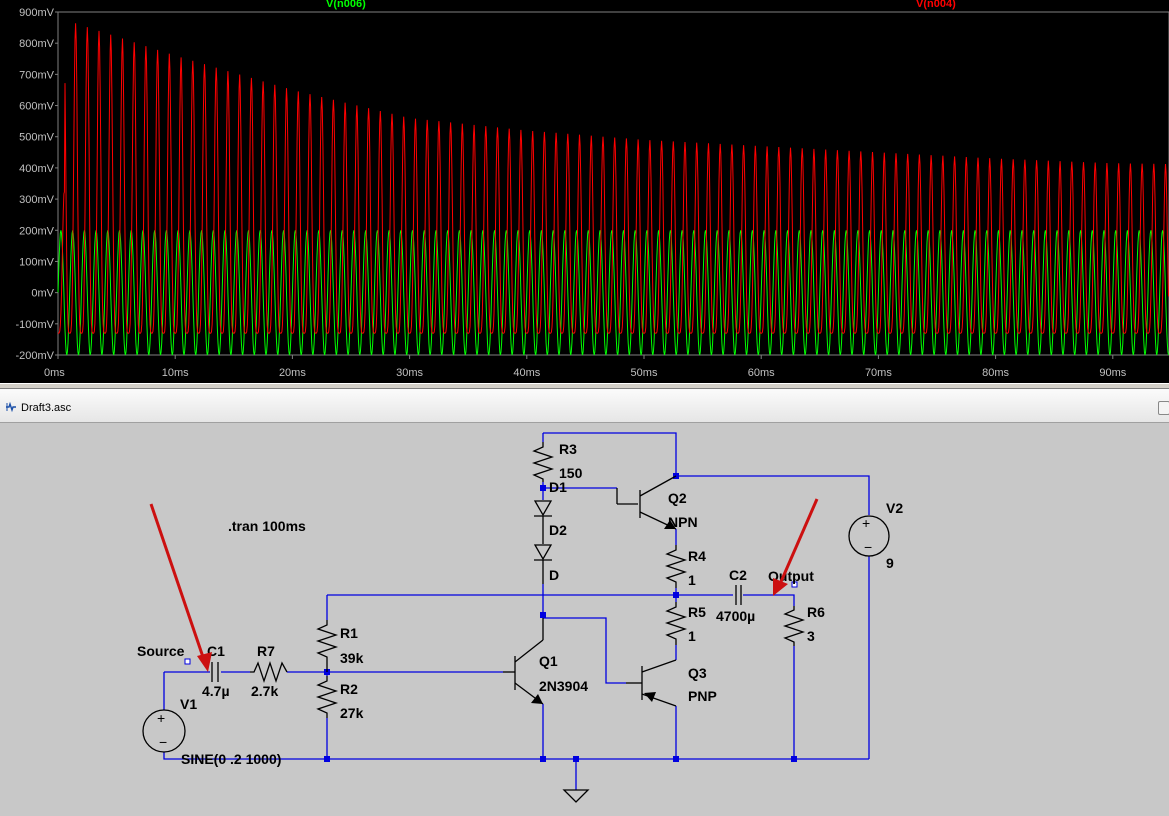 The width and height of the screenshot is (1169, 816). Describe the element at coordinates (936, 5) in the screenshot. I see `trace-name-vn004: V(n004)` at that location.